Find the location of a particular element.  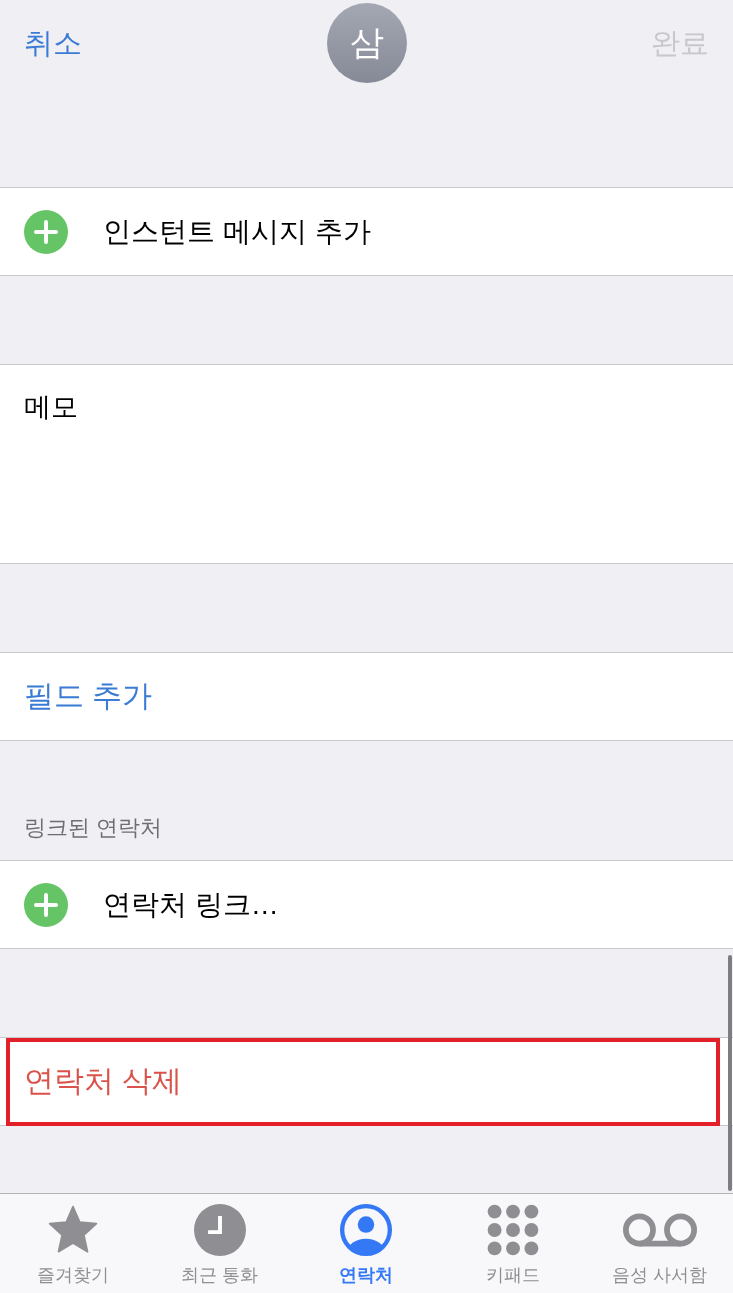

tab: 연락처 is located at coordinates (366, 1243).